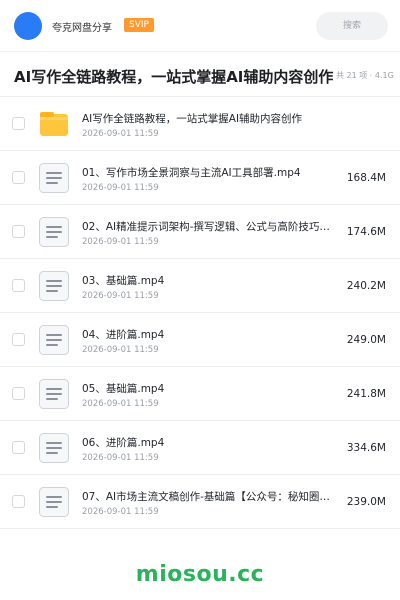  Describe the element at coordinates (139, 25) in the screenshot. I see `svip-badge: SVIP` at that location.